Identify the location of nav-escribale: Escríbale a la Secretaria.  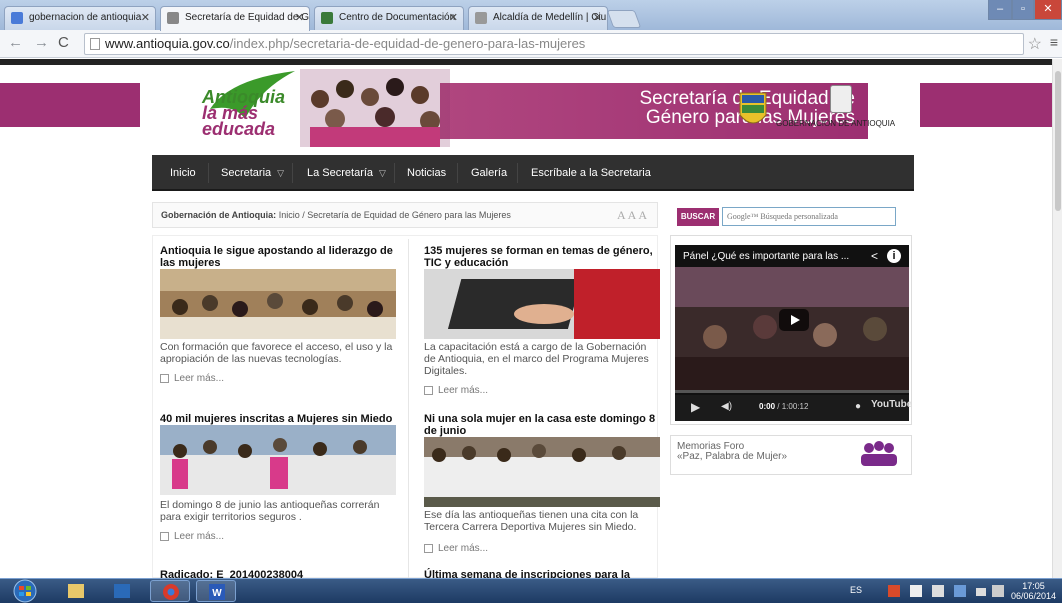
(591, 173).